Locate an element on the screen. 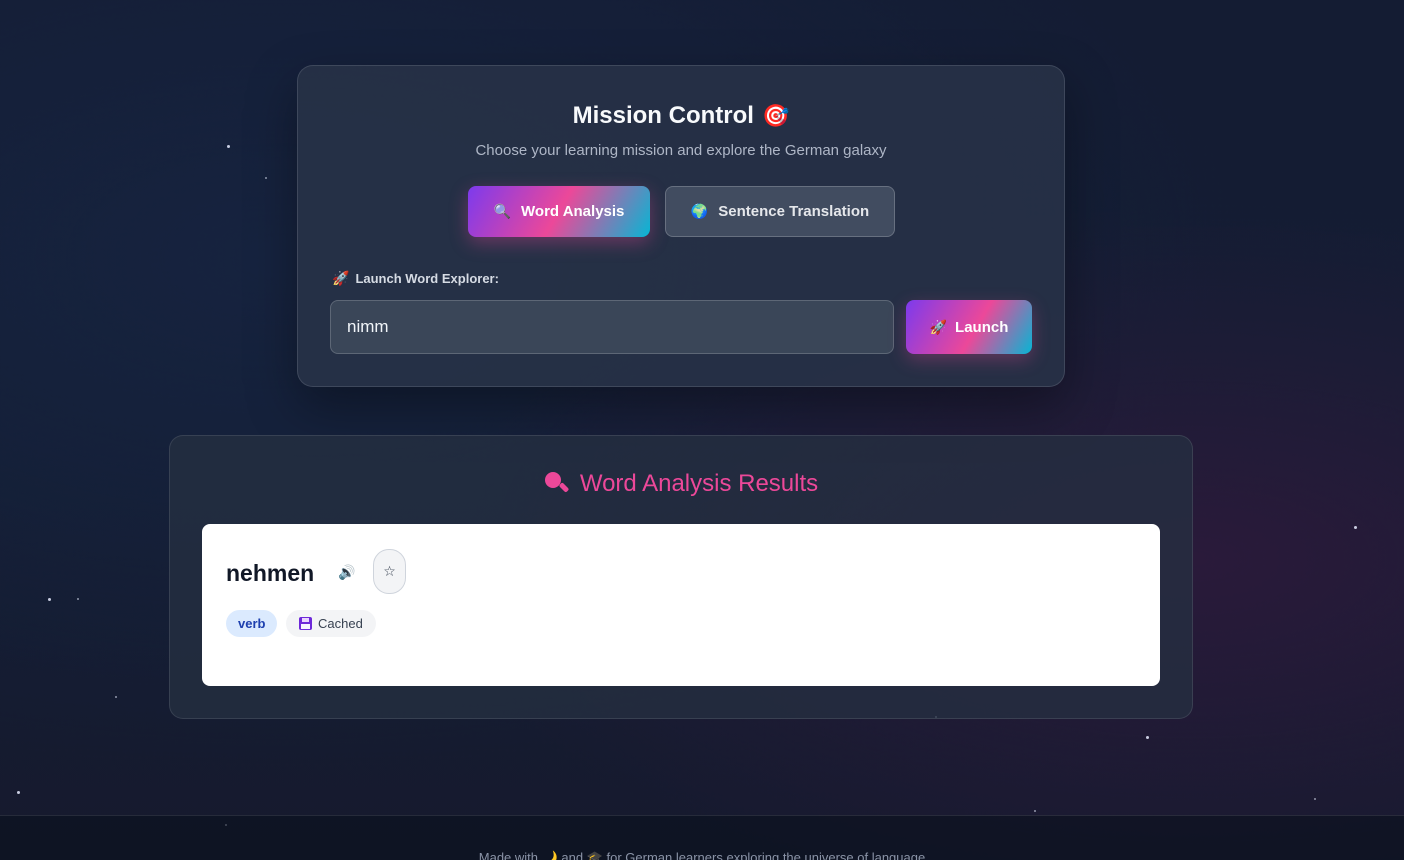  word-headword: nehmen is located at coordinates (270, 573).